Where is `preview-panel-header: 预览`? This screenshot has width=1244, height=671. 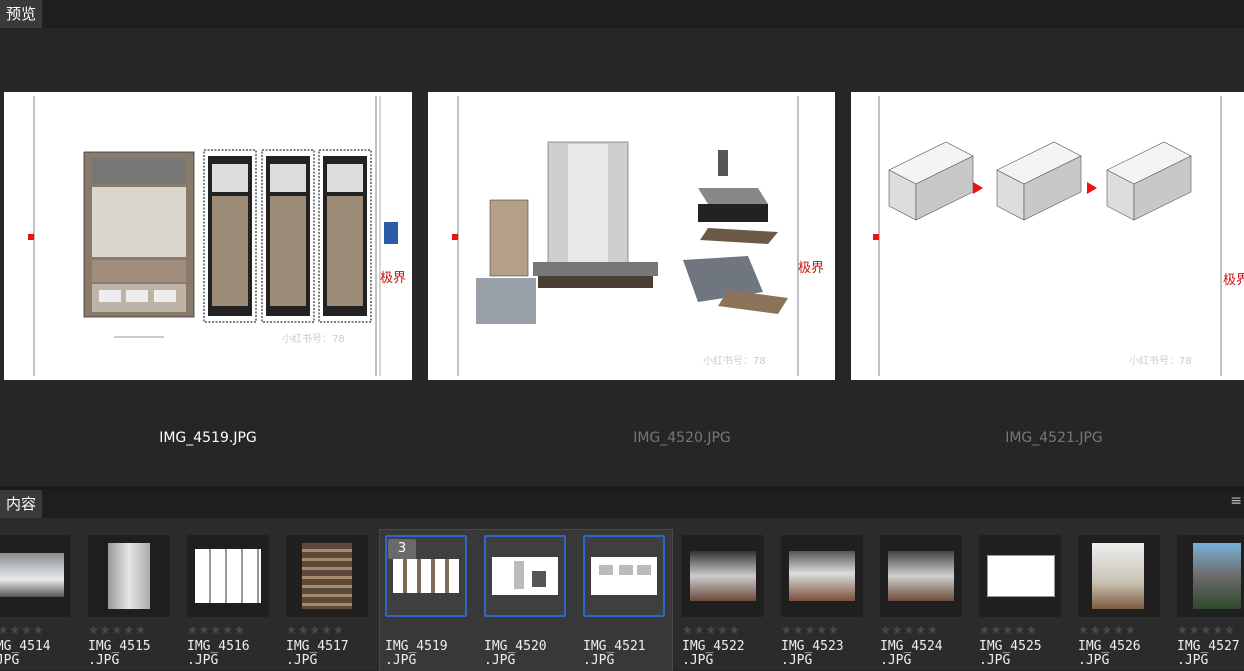
preview-panel-header: 预览 is located at coordinates (622, 14).